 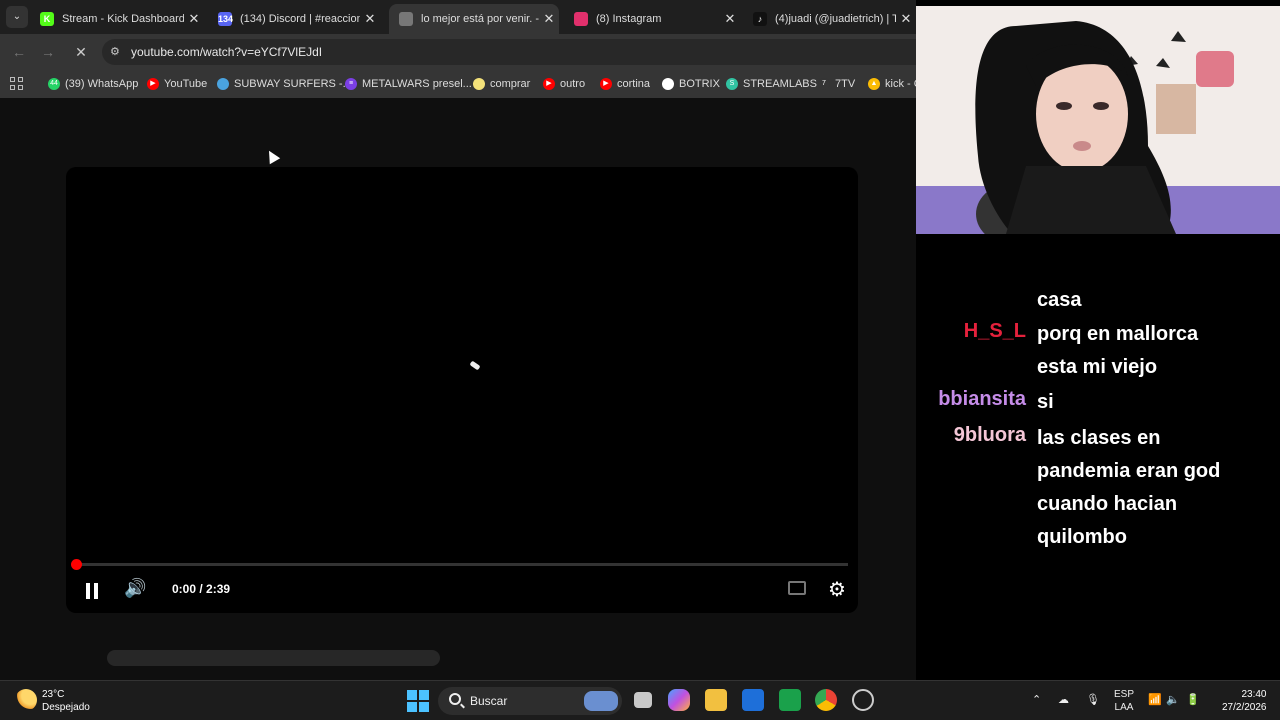 I want to click on microphone-icon: 🎙, so click(x=1093, y=699).